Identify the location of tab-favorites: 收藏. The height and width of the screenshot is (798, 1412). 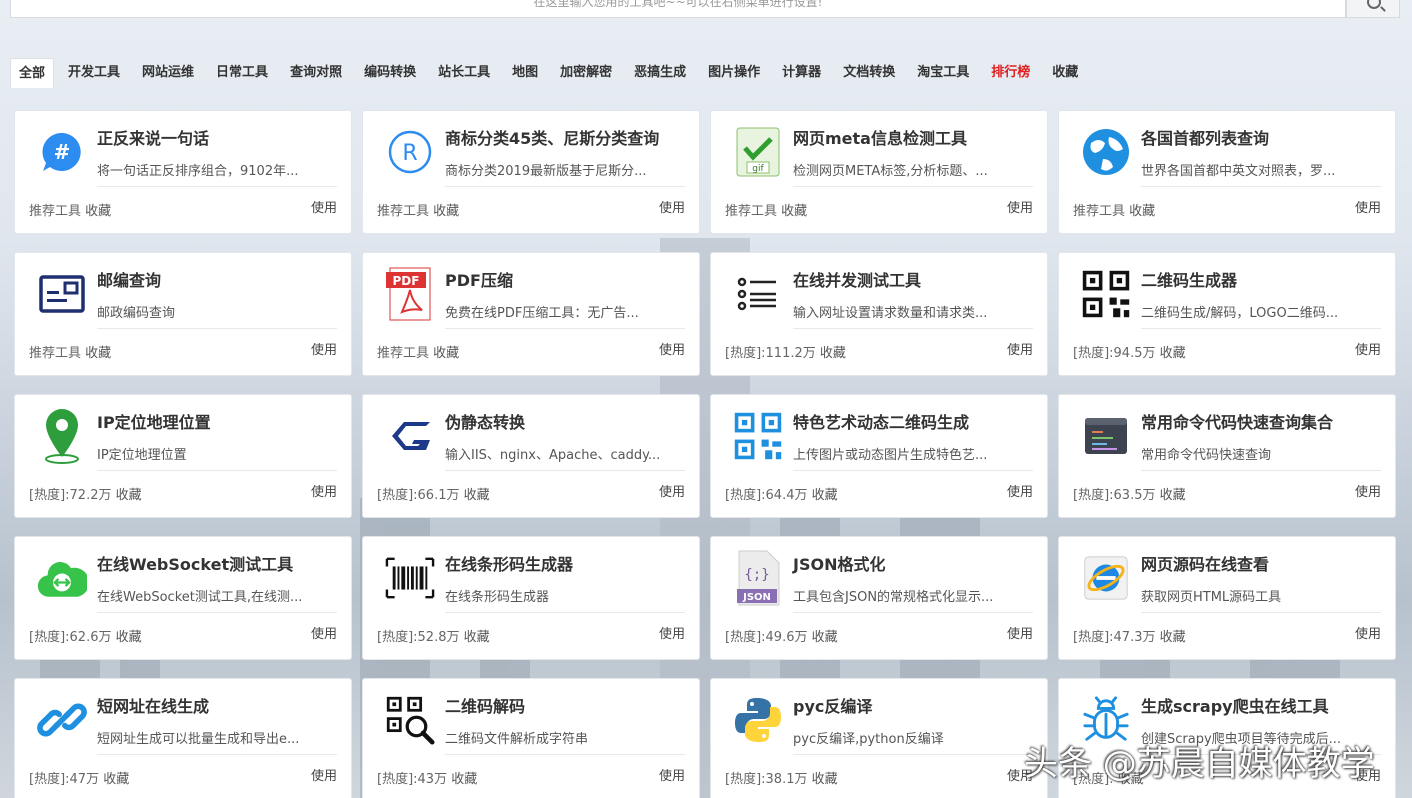
(1065, 73).